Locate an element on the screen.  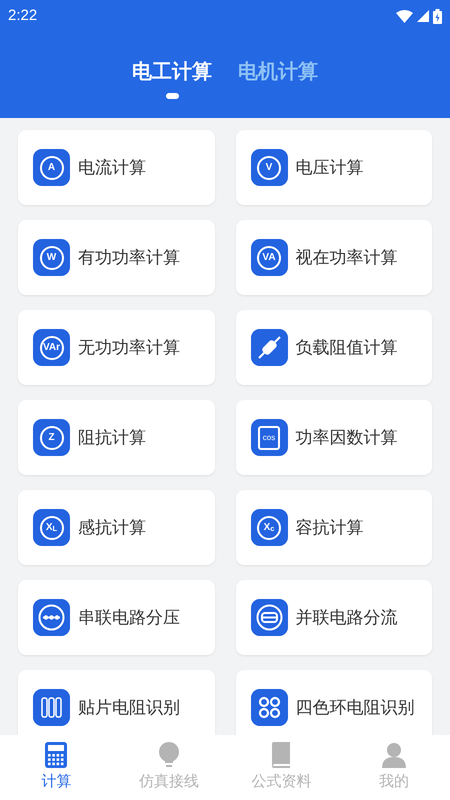
resistor-icon is located at coordinates (269, 347).